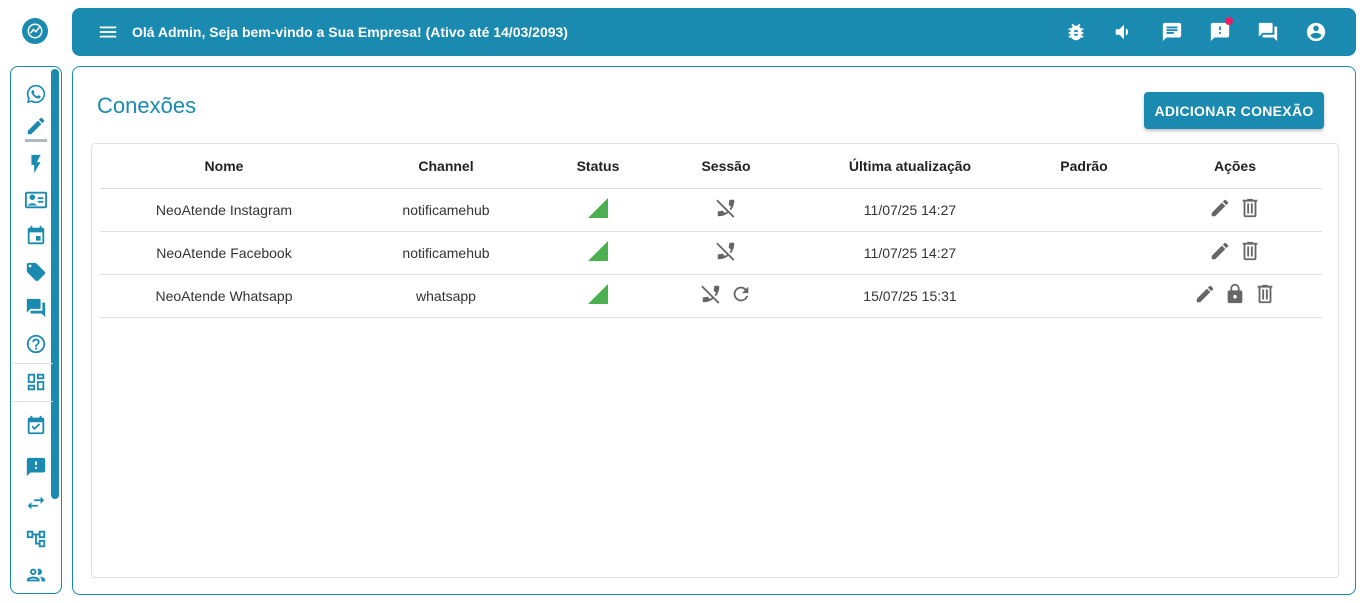 This screenshot has width=1366, height=603. I want to click on column-header-name: Nome, so click(224, 166).